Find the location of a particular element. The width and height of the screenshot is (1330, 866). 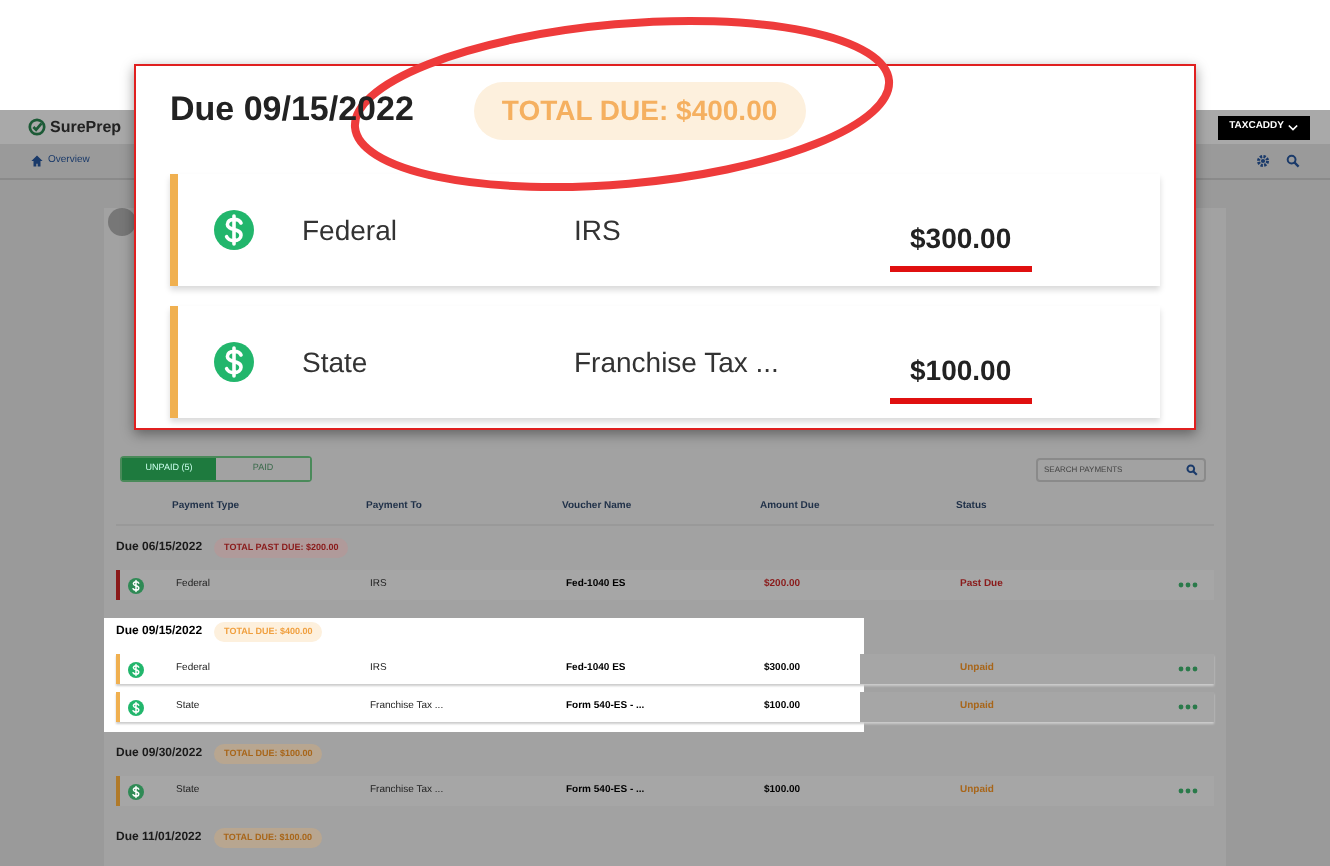

payment-type: Federal is located at coordinates (350, 230).